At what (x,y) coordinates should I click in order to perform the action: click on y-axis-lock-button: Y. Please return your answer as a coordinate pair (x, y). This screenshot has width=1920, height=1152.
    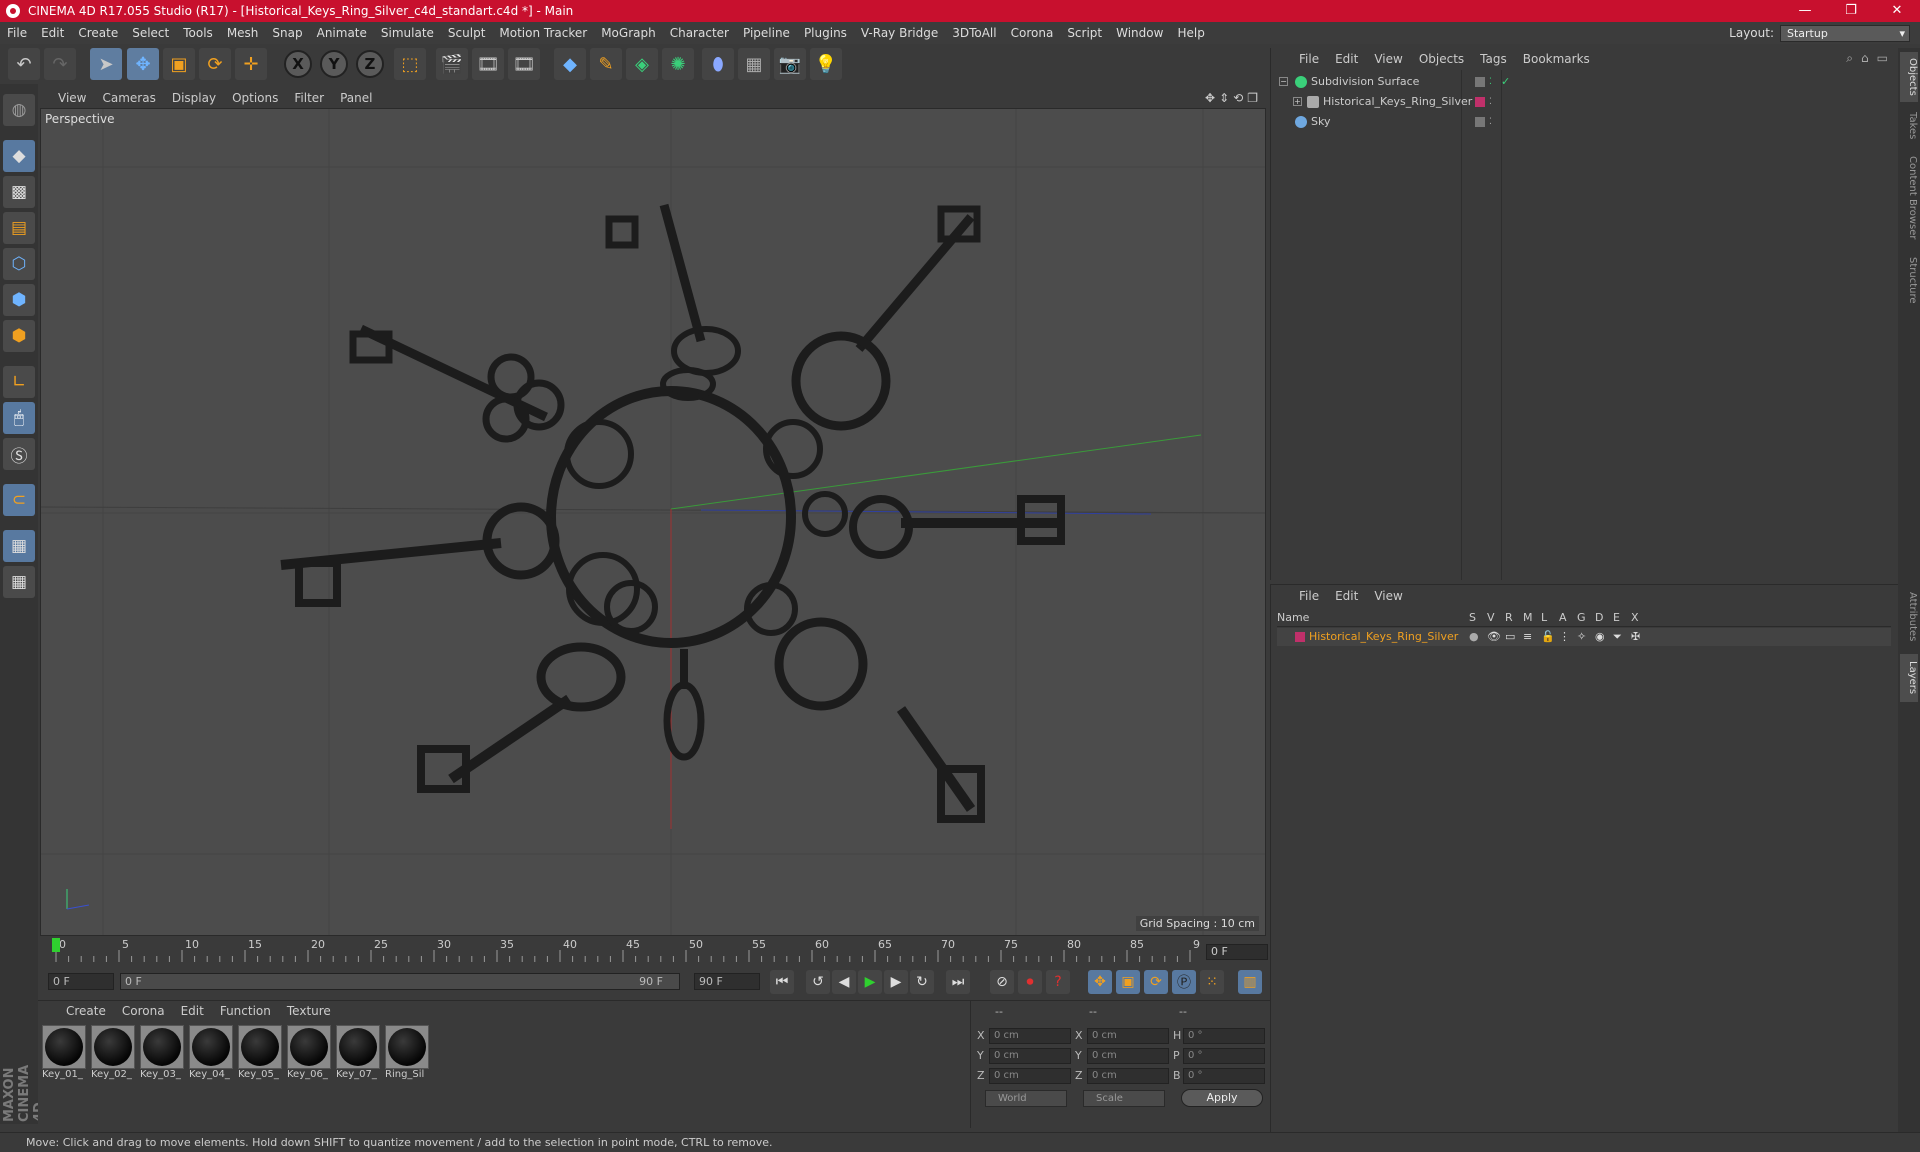
    Looking at the image, I should click on (334, 64).